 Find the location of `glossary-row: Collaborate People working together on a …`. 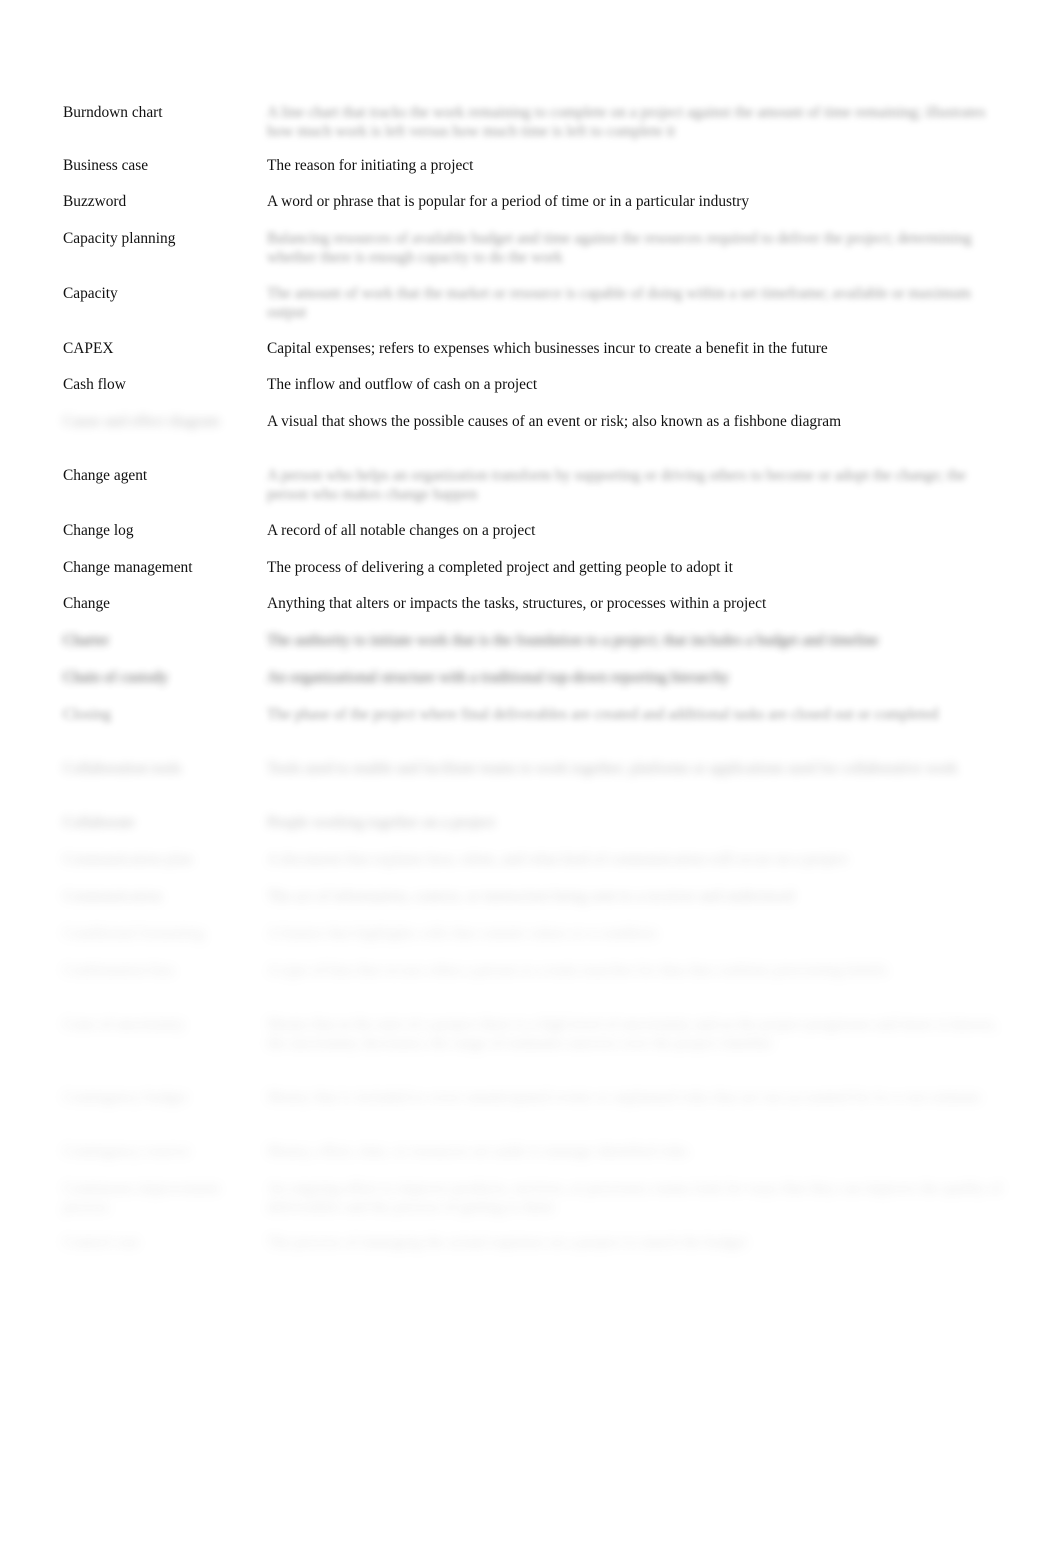

glossary-row: Collaborate People working together on a … is located at coordinates (533, 832).